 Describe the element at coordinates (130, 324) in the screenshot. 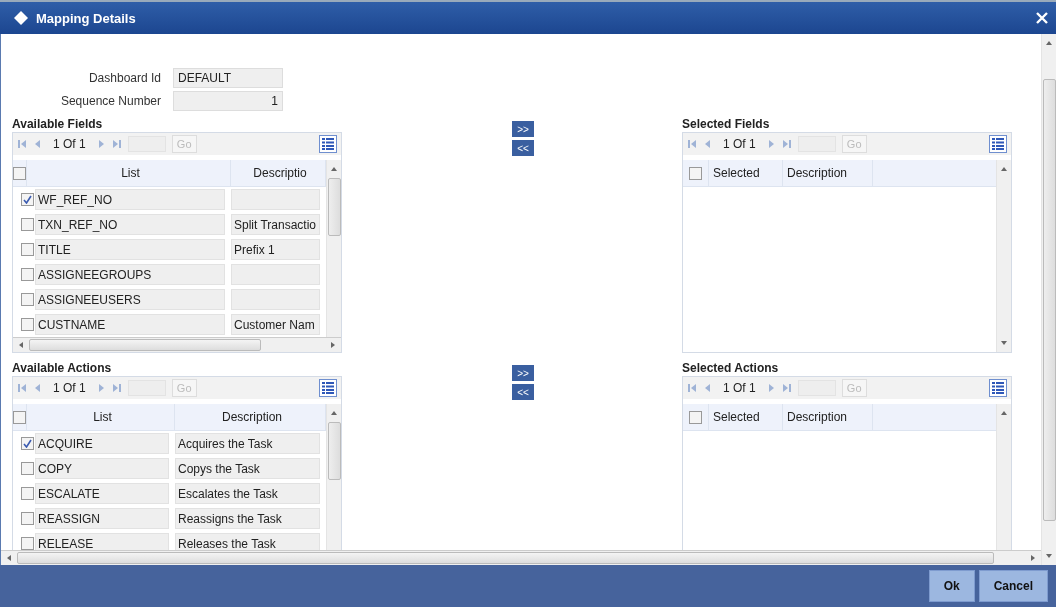

I see `table-cell: CUSTNAME` at that location.